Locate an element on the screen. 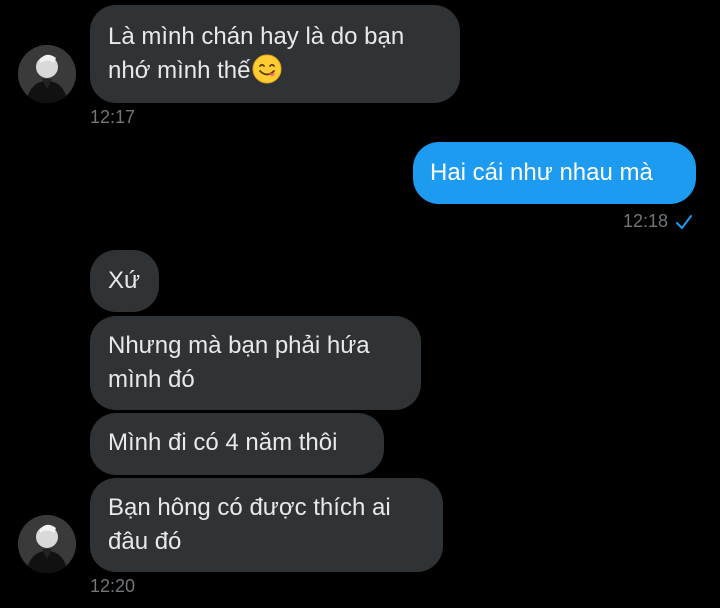 The width and height of the screenshot is (720, 608). incoming-message: Nhưng mà bạn phải hứa mình đó is located at coordinates (255, 363).